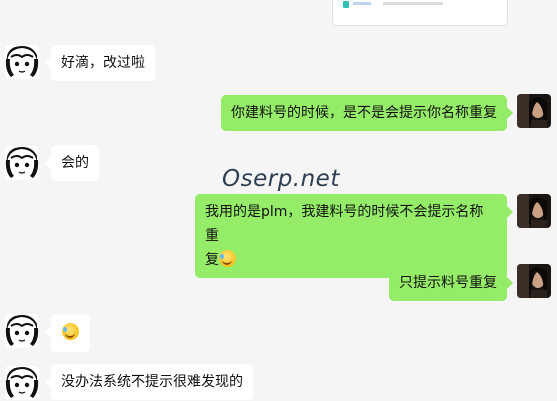  Describe the element at coordinates (212, 260) in the screenshot. I see `message-text-line: 复` at that location.